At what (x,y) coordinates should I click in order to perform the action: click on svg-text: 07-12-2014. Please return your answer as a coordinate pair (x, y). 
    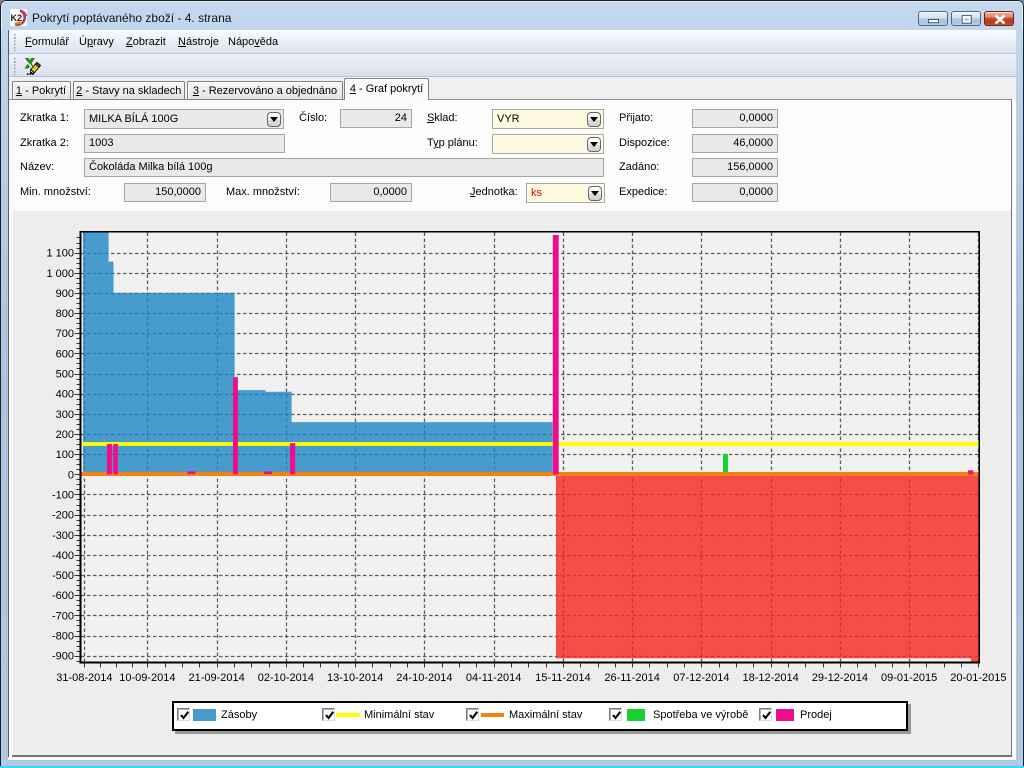
    Looking at the image, I should click on (701, 678).